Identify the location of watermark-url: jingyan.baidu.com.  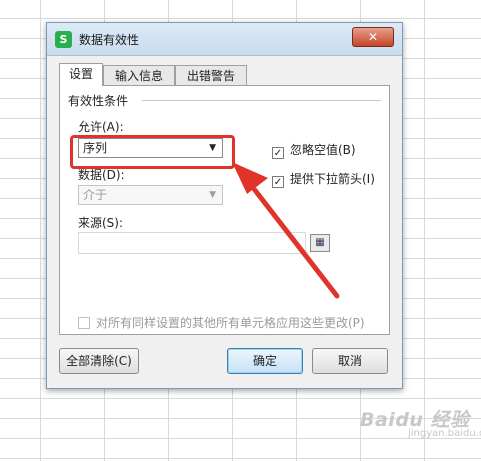
(444, 433).